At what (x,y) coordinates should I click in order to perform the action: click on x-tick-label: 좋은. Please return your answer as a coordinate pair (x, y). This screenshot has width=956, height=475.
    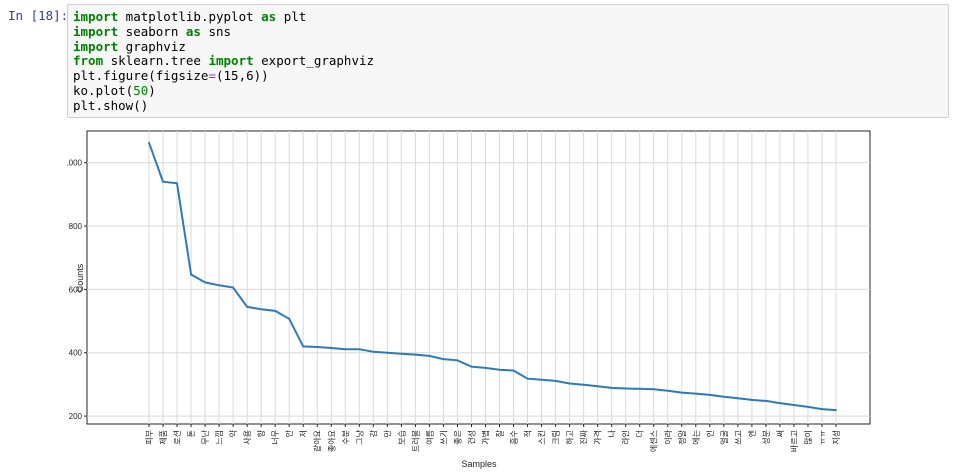
    Looking at the image, I should click on (457, 437).